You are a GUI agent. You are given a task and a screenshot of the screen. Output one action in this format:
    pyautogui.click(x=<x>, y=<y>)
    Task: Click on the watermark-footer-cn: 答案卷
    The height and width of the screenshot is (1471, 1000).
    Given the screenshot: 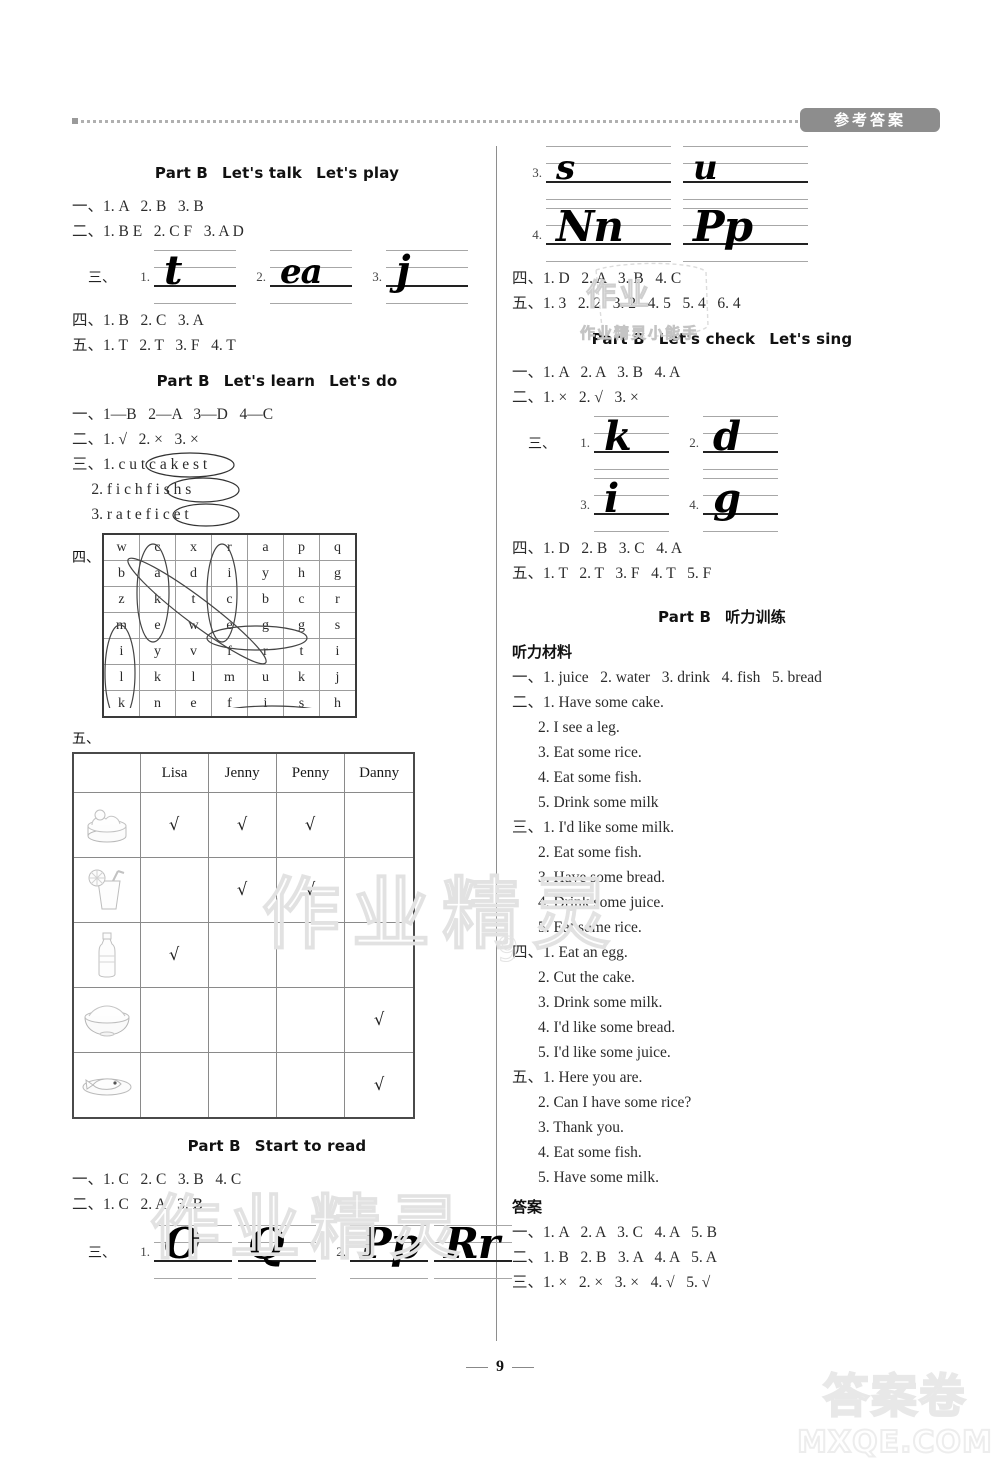 What is the action you would take?
    pyautogui.click(x=894, y=1396)
    